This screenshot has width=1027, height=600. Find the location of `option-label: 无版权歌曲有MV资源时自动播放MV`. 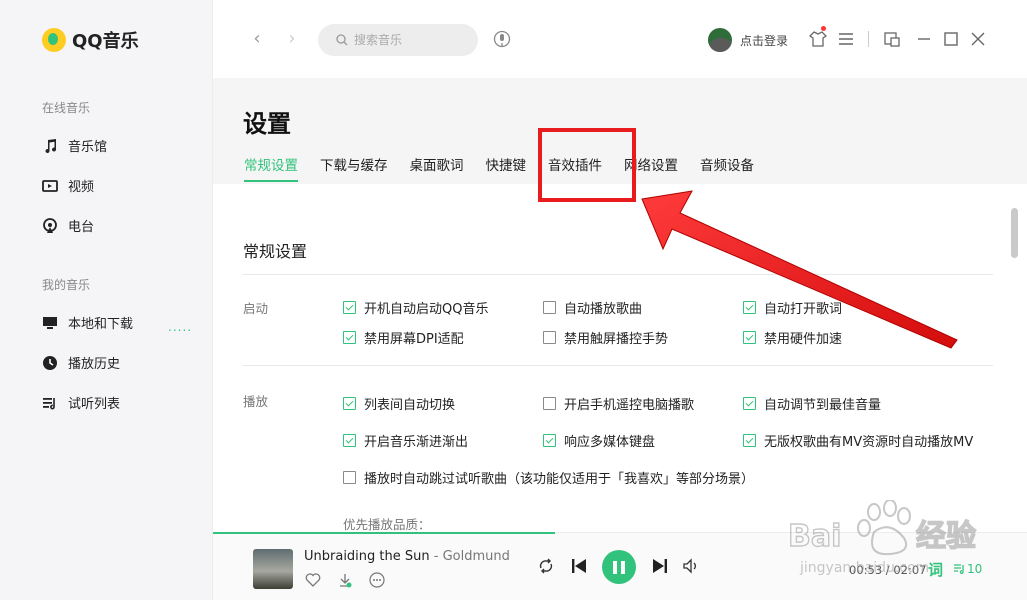

option-label: 无版权歌曲有MV资源时自动播放MV is located at coordinates (869, 442).